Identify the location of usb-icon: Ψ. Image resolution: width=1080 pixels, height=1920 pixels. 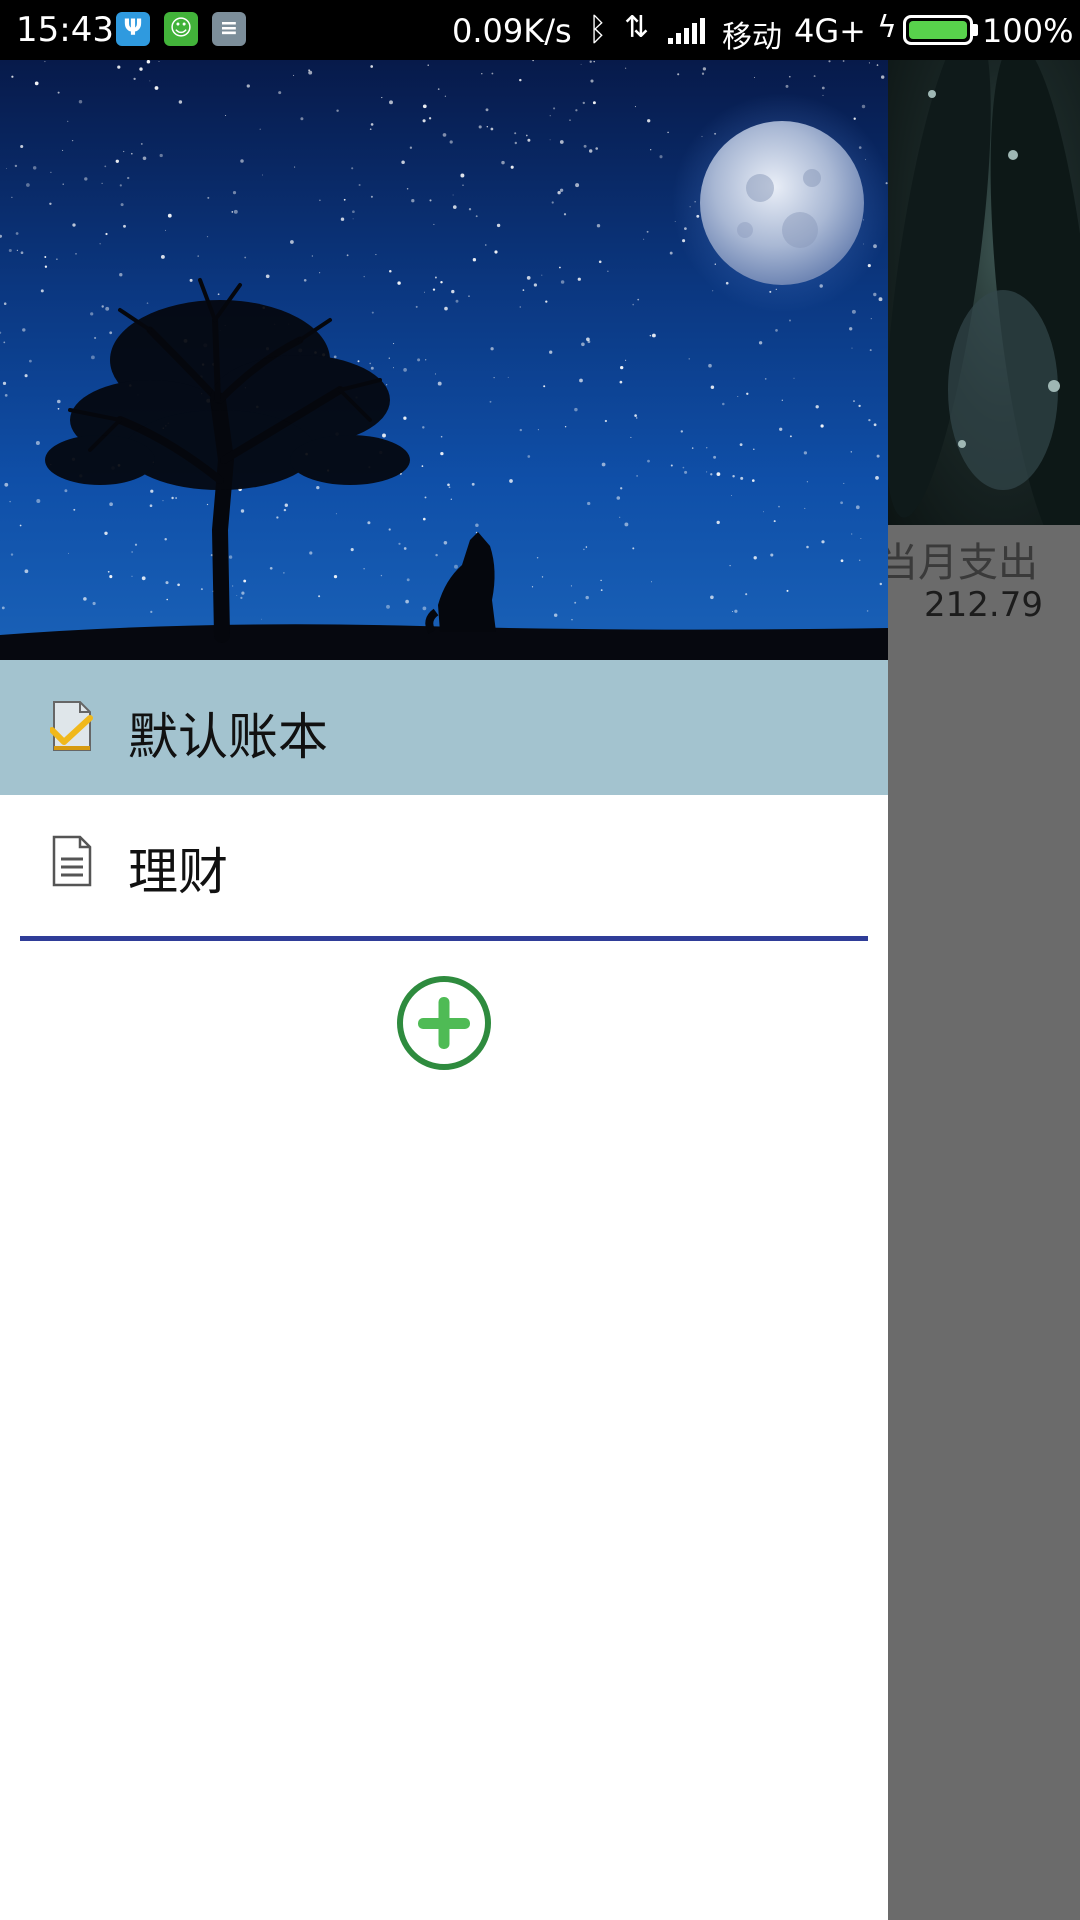
(133, 29).